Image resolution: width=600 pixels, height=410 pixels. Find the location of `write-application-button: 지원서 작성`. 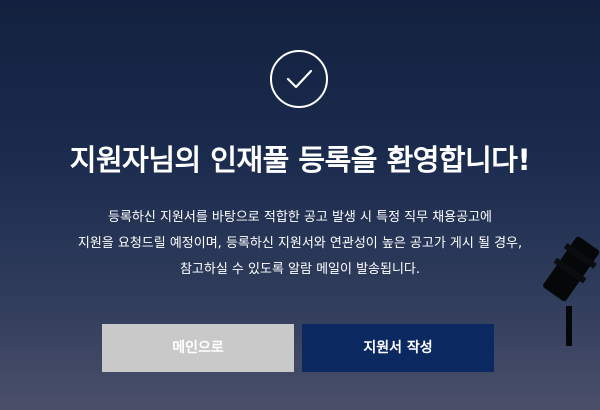

write-application-button: 지원서 작성 is located at coordinates (398, 348).